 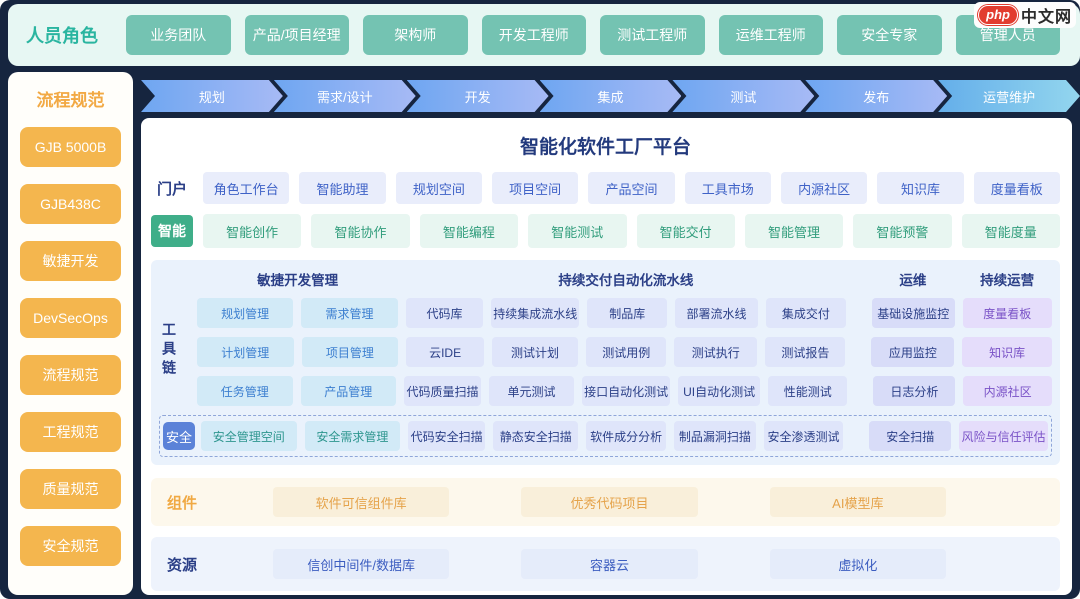 I want to click on portal-item: 产品空间, so click(x=631, y=188).